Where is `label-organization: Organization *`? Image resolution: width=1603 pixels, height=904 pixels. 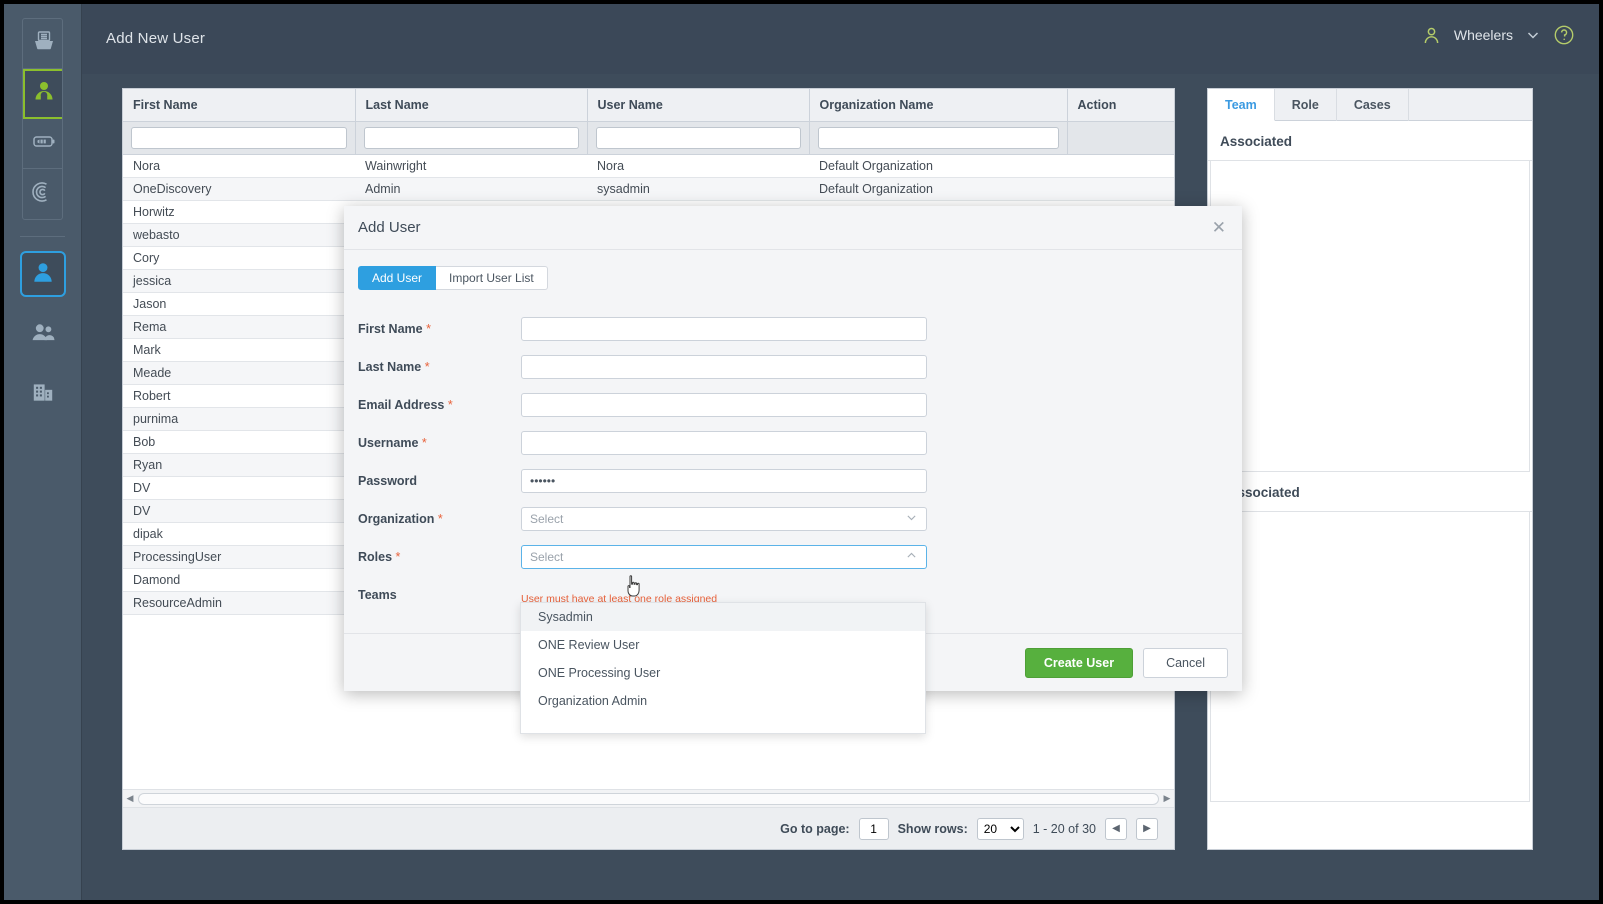 label-organization: Organization * is located at coordinates (439, 519).